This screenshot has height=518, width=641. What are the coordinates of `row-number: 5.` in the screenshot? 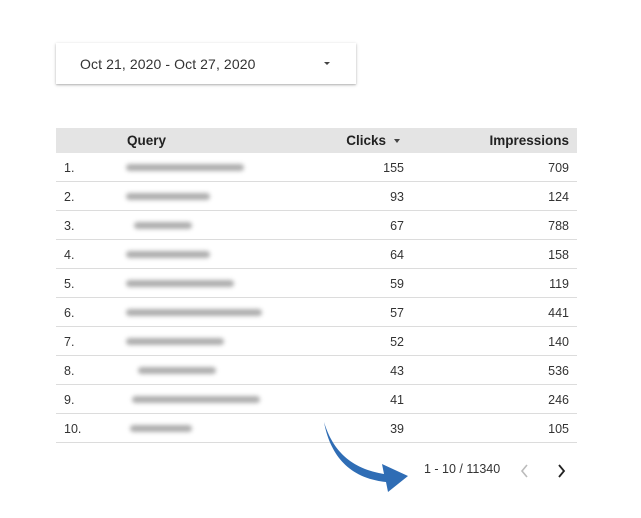 It's located at (69, 284).